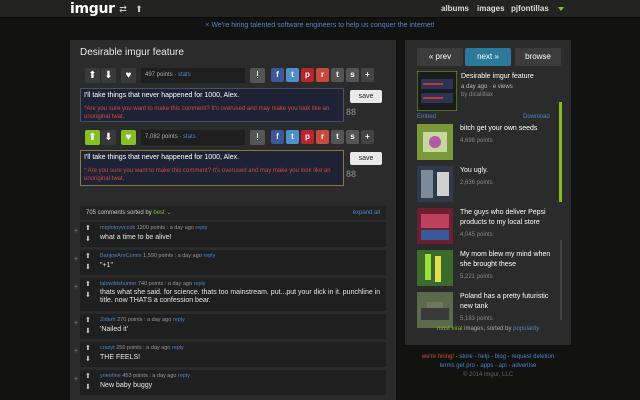 Image resolution: width=640 pixels, height=400 pixels. I want to click on prev-button: « prev, so click(440, 57).